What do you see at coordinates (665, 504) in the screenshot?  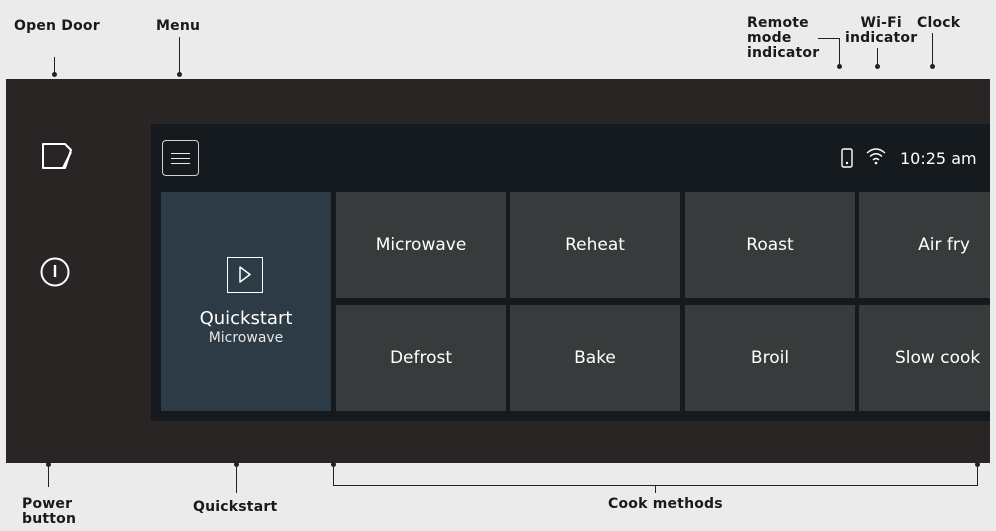 I see `callout-cook-methods: Cook methods` at bounding box center [665, 504].